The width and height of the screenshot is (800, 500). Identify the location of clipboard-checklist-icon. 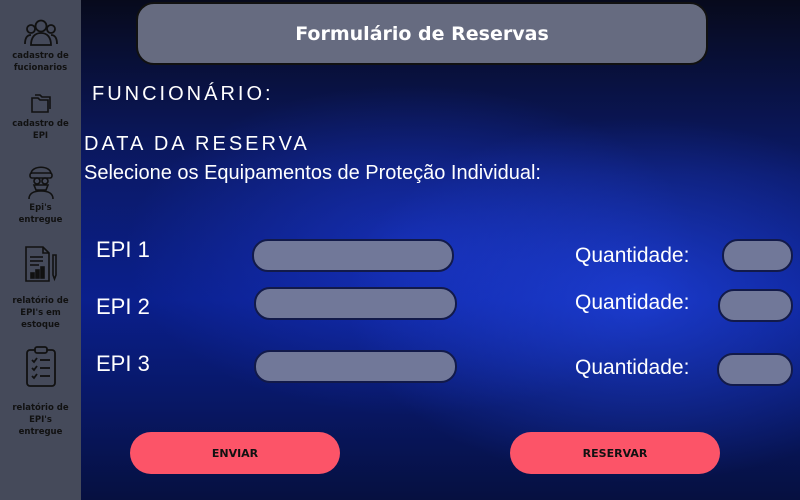
(40, 366).